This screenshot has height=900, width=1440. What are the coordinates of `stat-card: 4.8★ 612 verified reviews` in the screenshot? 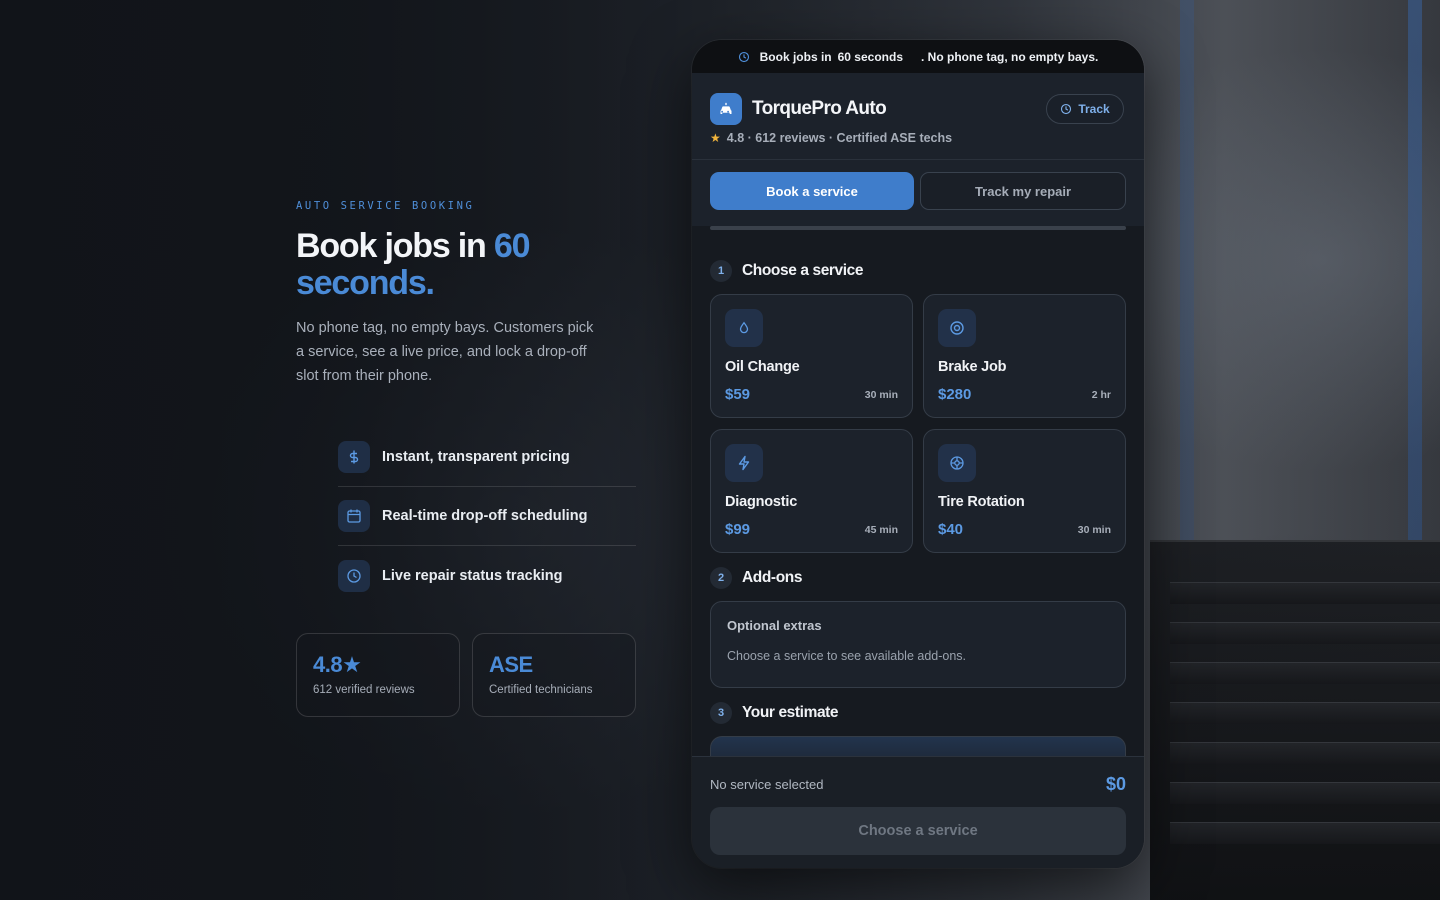 It's located at (378, 675).